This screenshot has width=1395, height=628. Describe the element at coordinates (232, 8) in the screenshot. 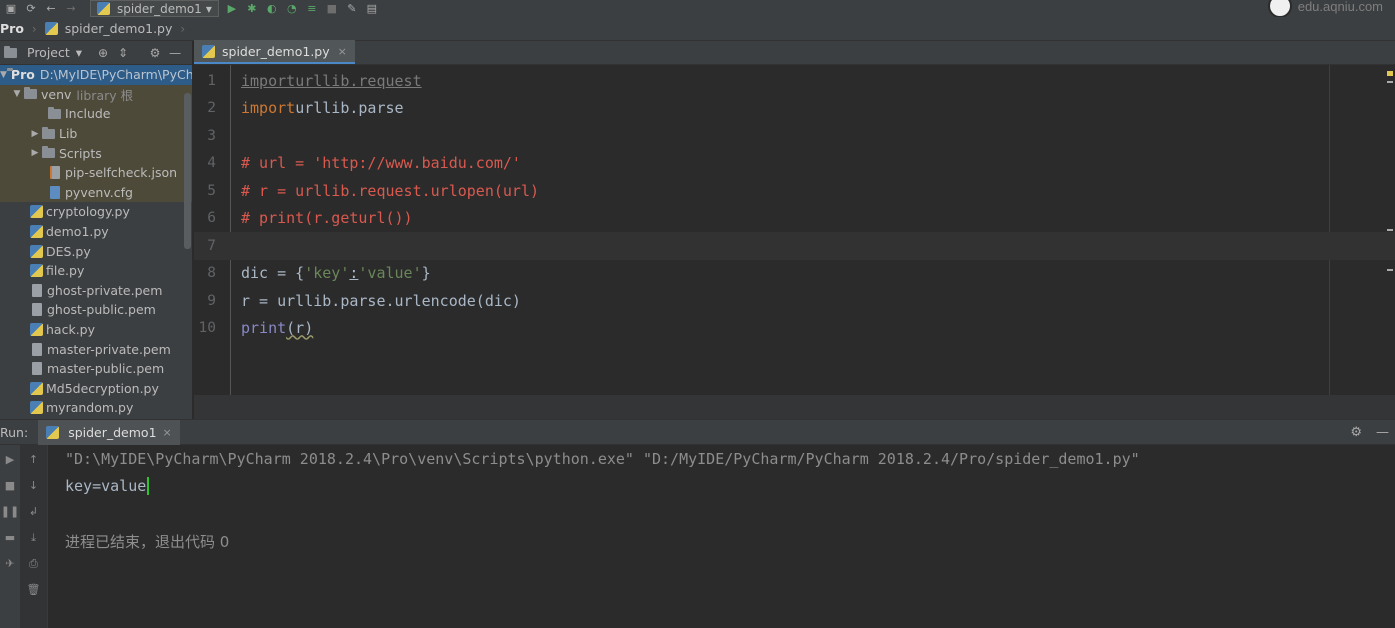

I see `run-icon: ▶` at that location.